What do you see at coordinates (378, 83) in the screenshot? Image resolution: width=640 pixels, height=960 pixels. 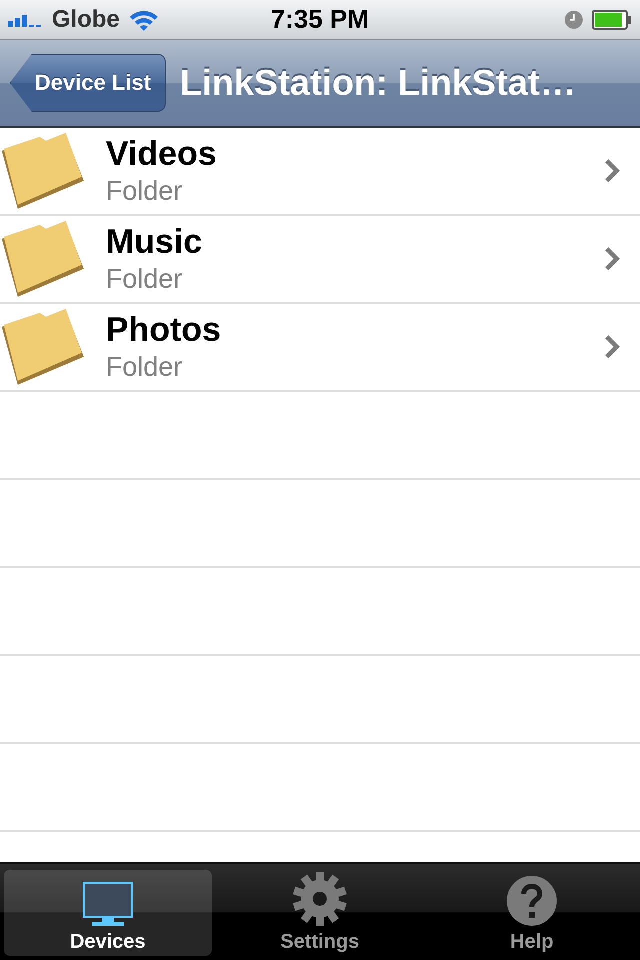 I see `page-title: LinkStation` at bounding box center [378, 83].